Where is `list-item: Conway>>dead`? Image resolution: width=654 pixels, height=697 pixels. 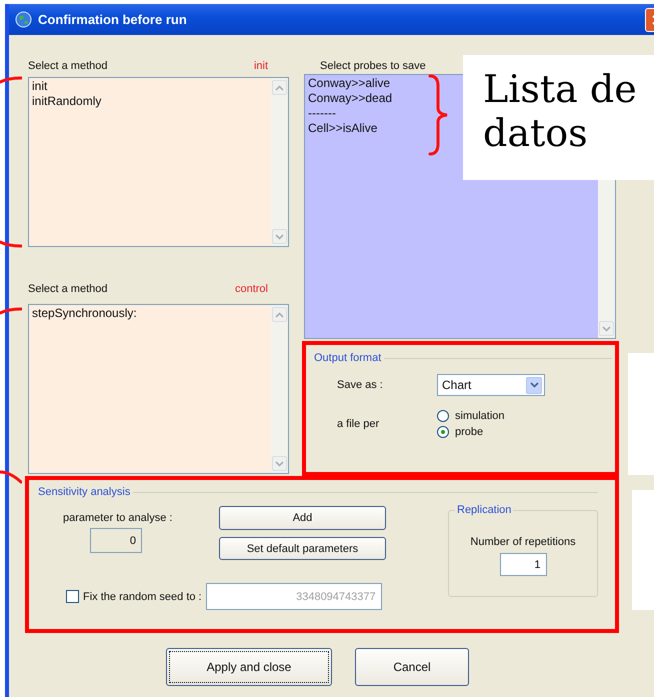
list-item: Conway>>dead is located at coordinates (350, 98).